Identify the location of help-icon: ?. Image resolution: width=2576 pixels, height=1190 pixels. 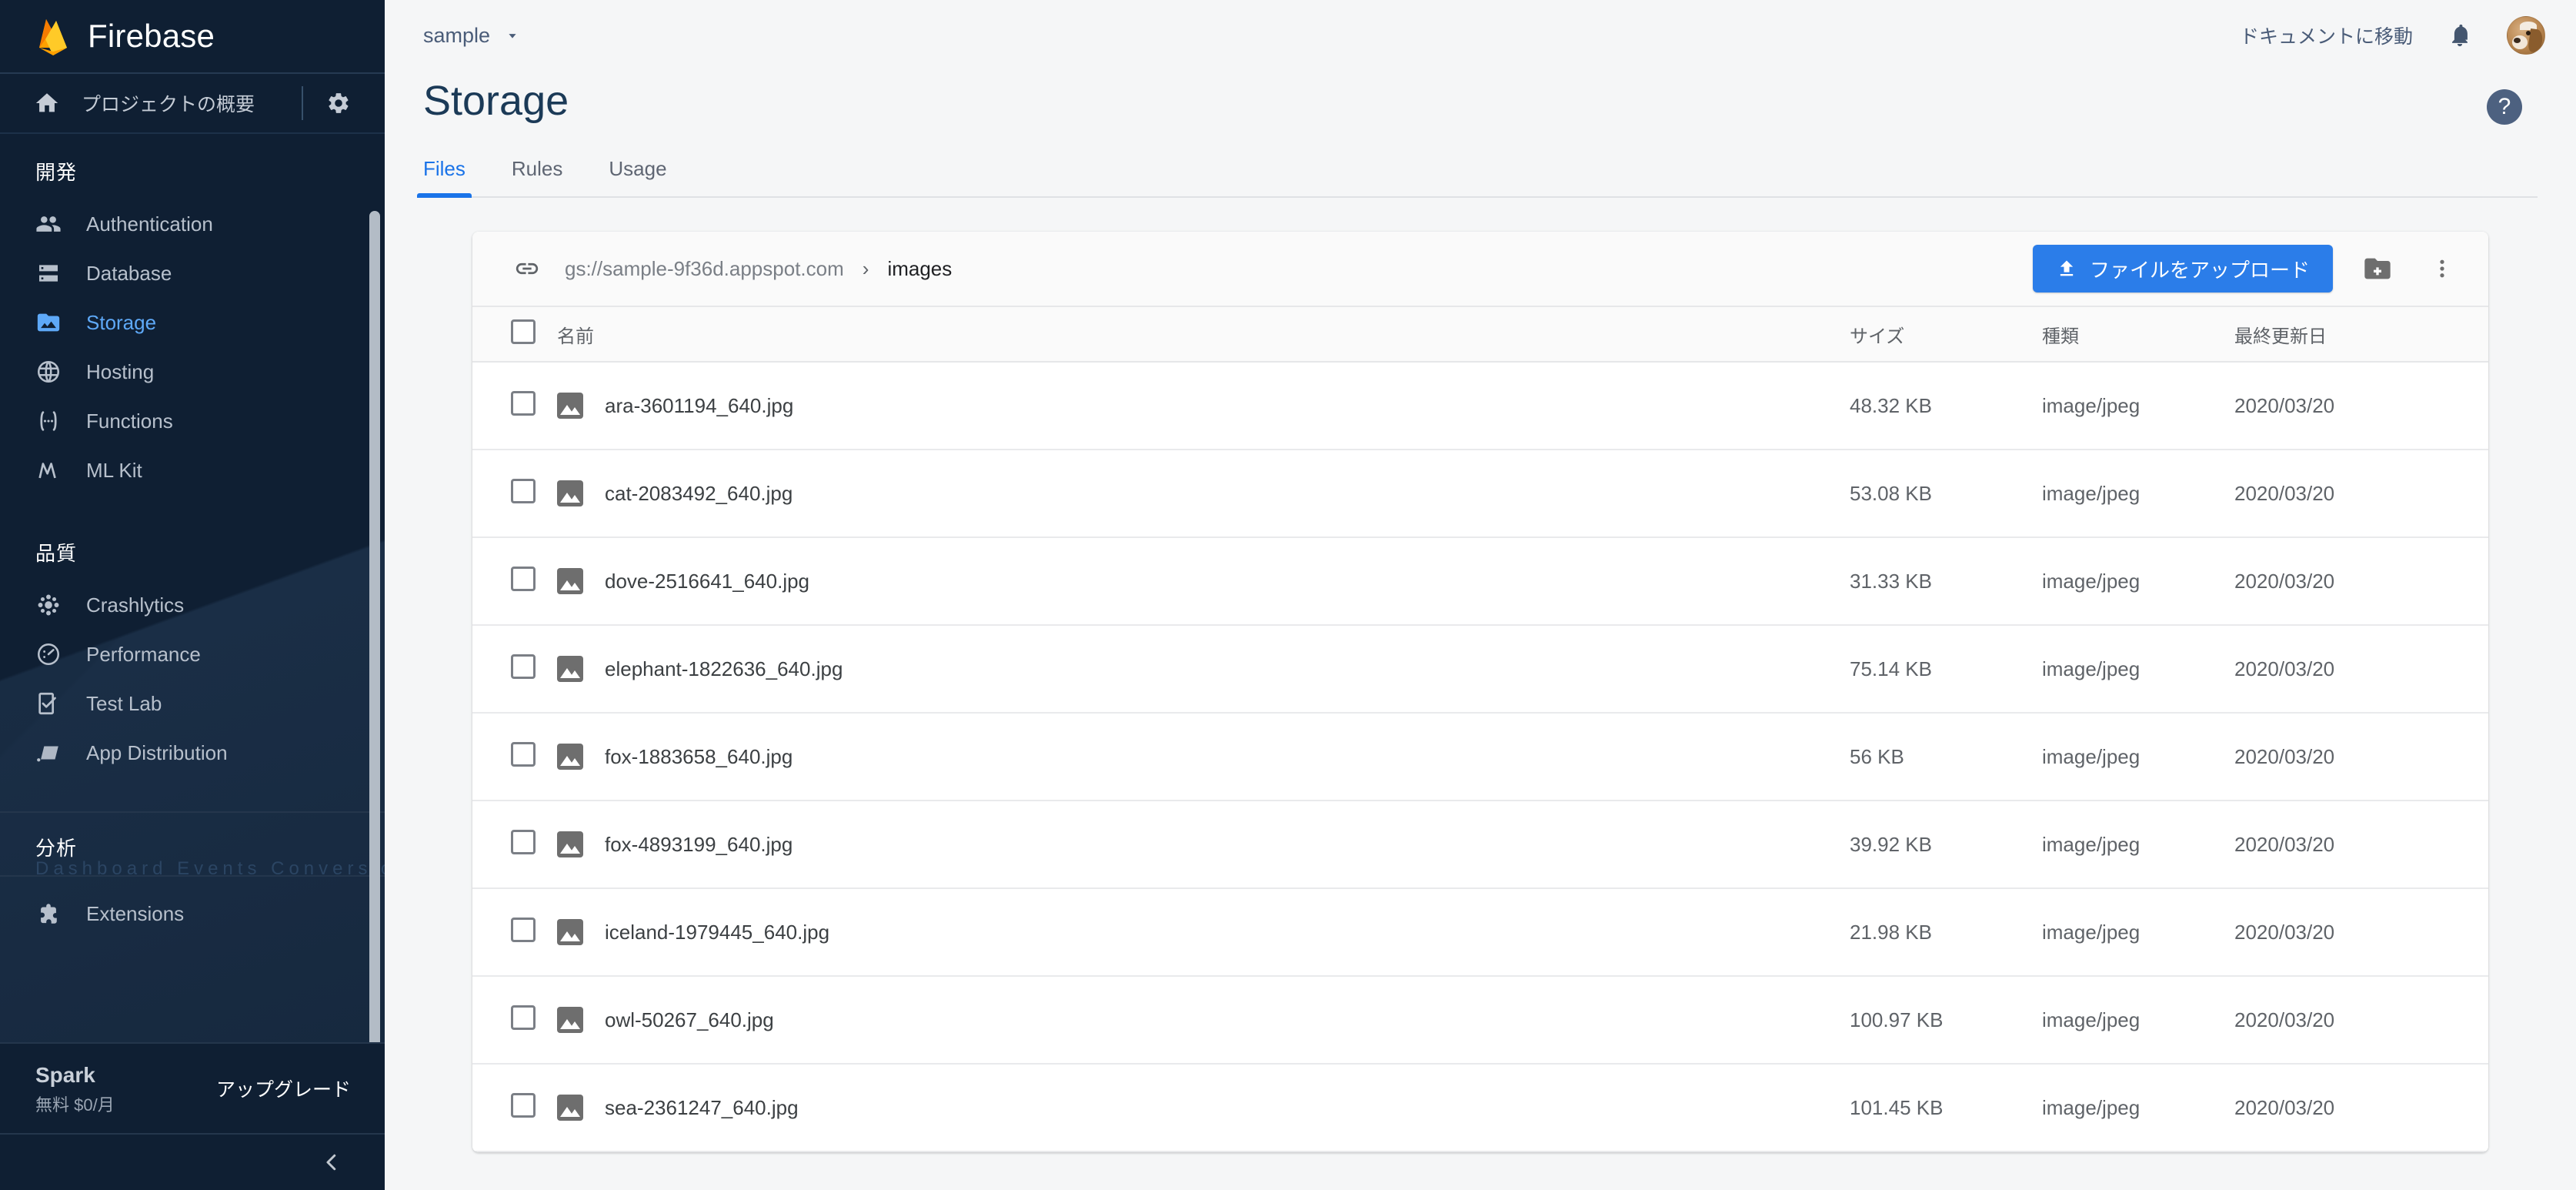
(2504, 107).